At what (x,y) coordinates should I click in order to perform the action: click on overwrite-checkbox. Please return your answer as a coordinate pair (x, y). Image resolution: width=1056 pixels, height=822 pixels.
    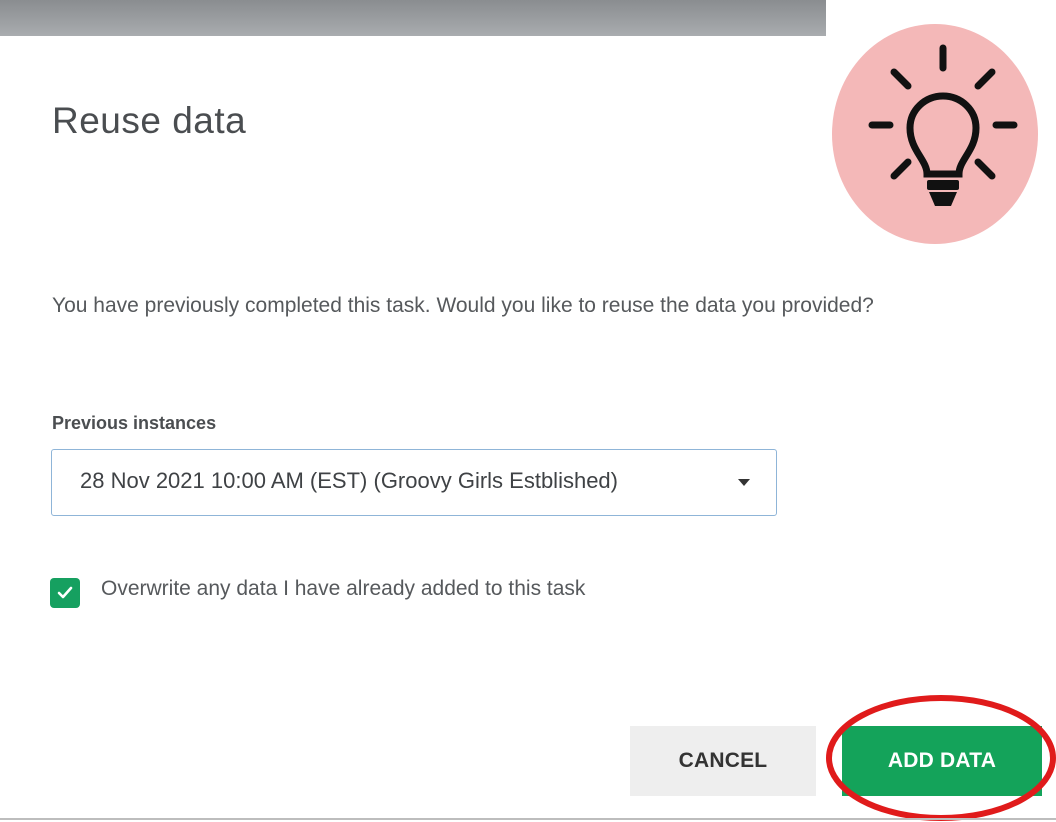
    Looking at the image, I should click on (65, 593).